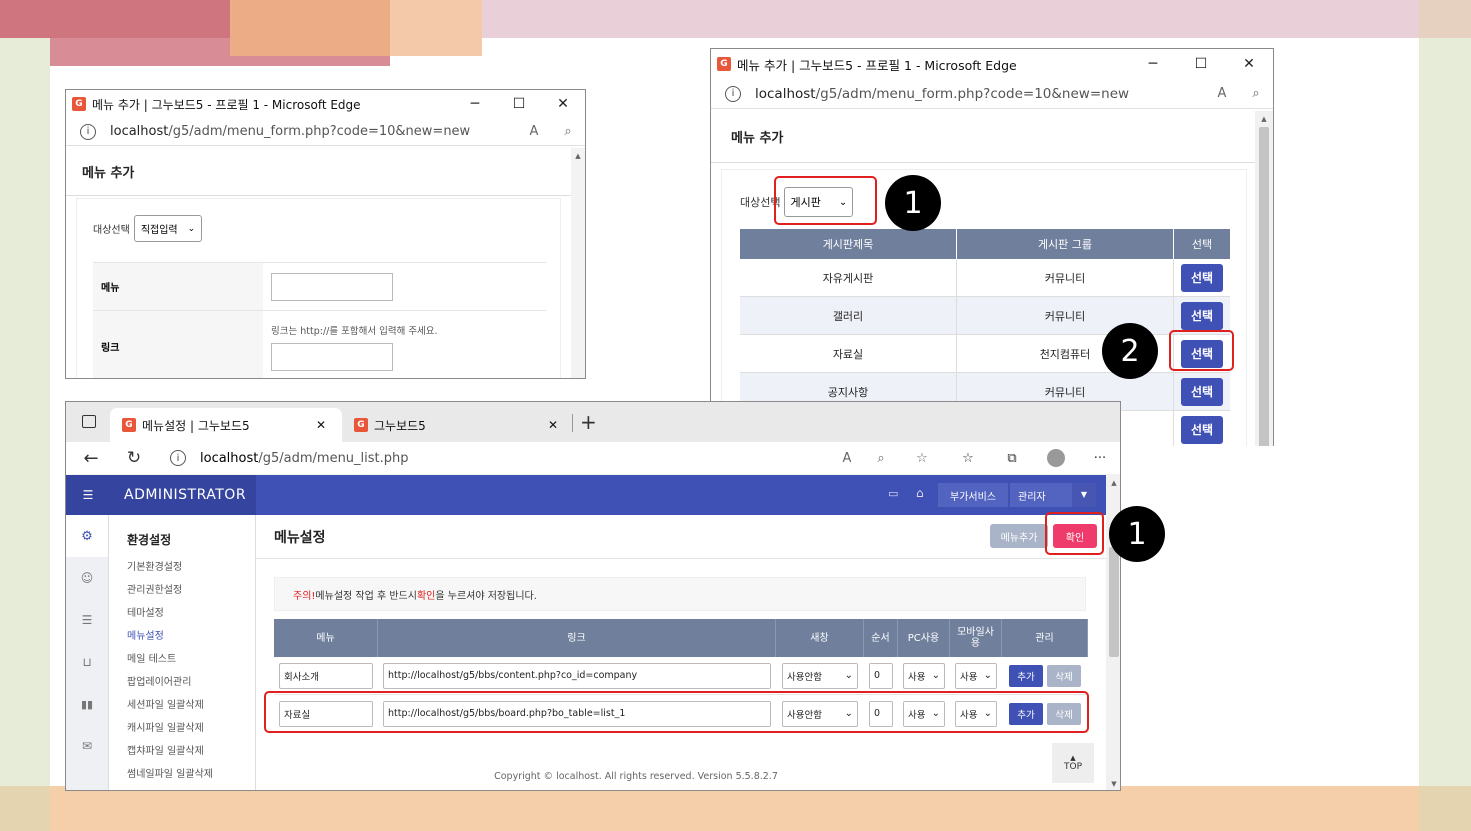  Describe the element at coordinates (1130, 351) in the screenshot. I see `step-badge-2: 2` at that location.